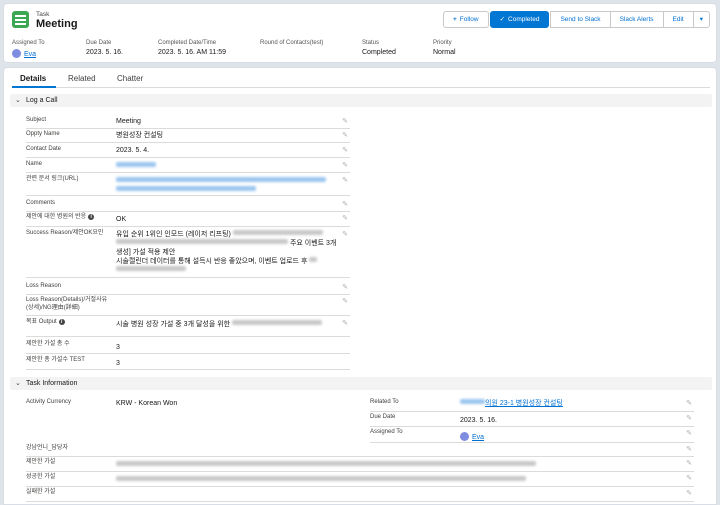  Describe the element at coordinates (102, 403) in the screenshot. I see `field-activity-currency: Activity Currency KRW - Korean Won` at that location.